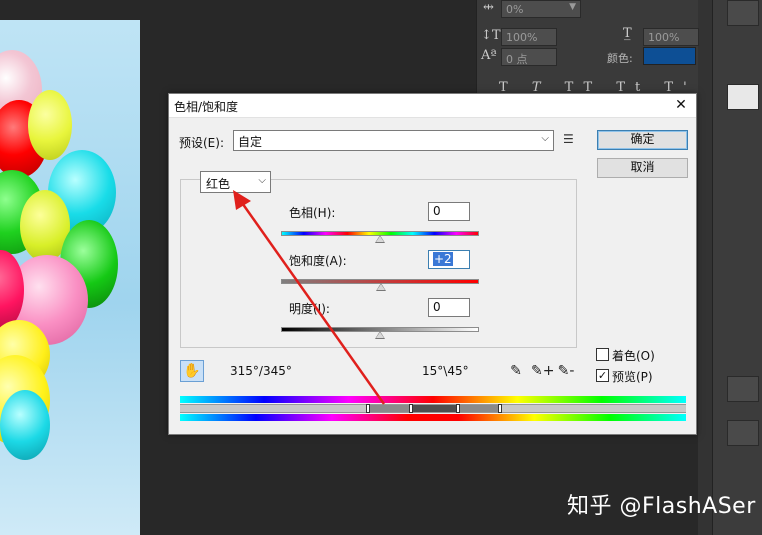 This screenshot has height=535, width=762. I want to click on saturation-slider-thumb, so click(381, 287).